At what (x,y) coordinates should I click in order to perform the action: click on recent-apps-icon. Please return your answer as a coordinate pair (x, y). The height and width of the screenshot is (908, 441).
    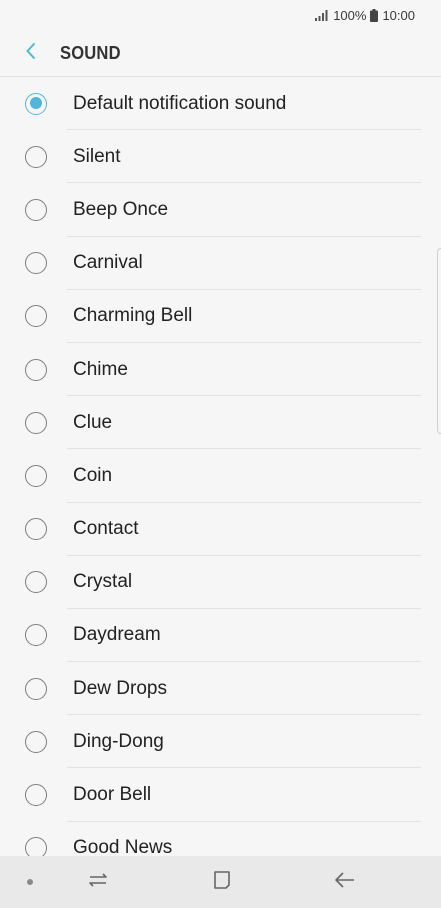
    Looking at the image, I should click on (98, 882).